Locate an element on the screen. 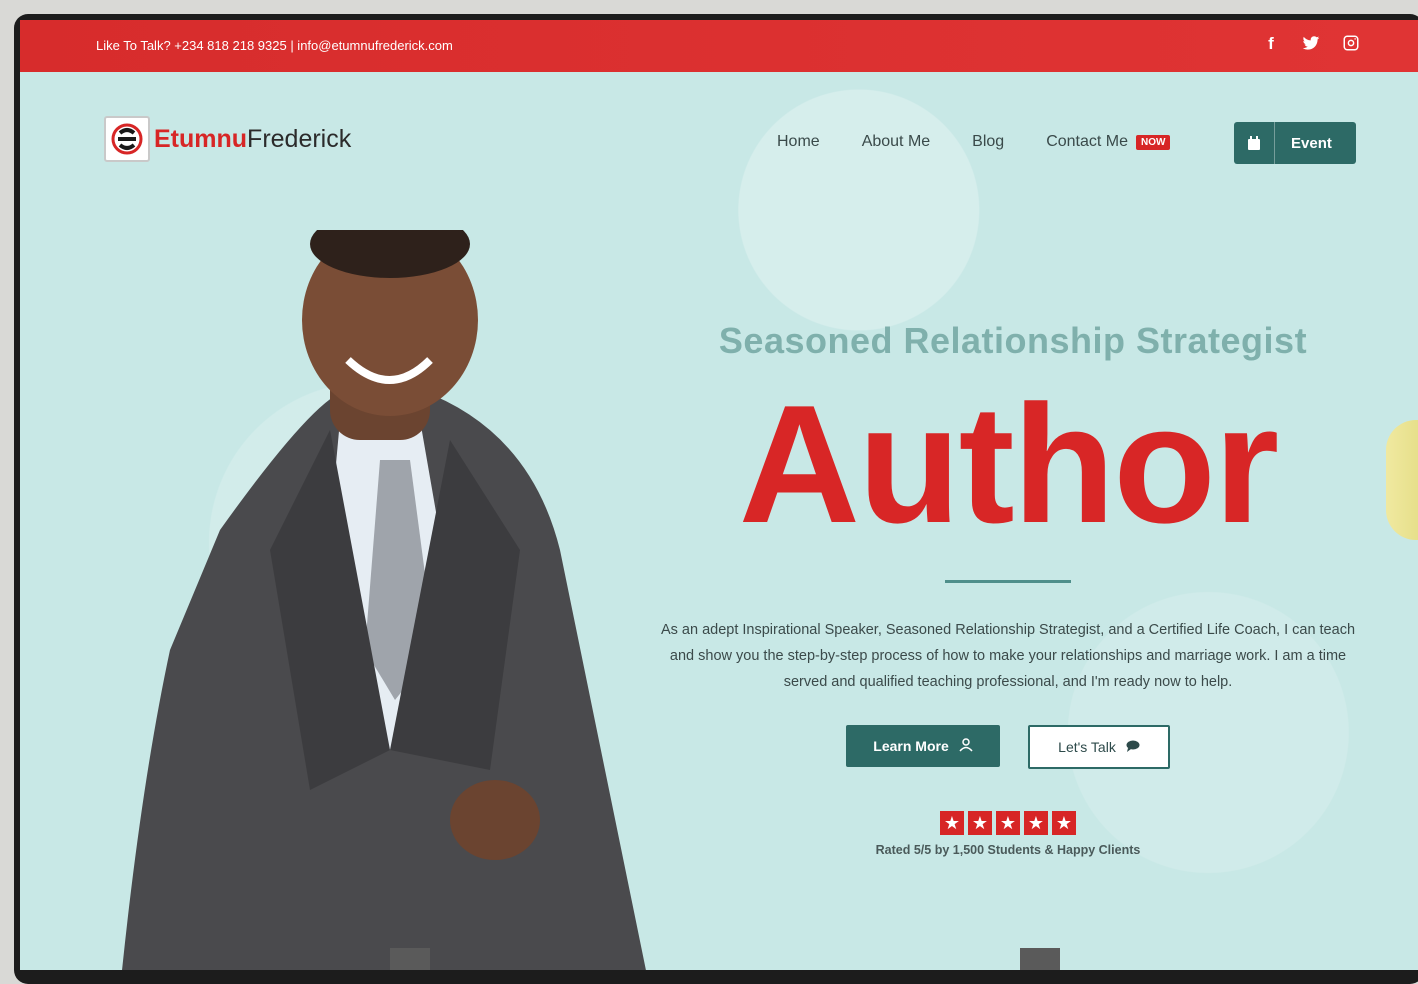 The width and height of the screenshot is (1418, 984). user-icon is located at coordinates (966, 746).